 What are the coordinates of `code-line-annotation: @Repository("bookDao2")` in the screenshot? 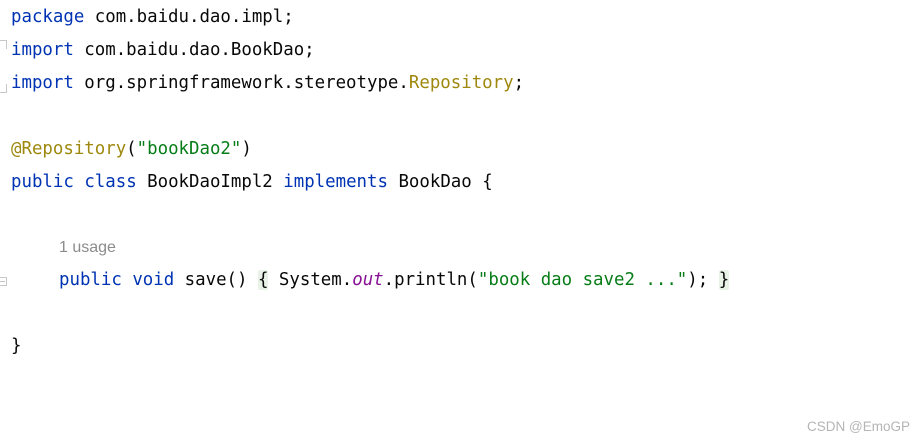 It's located at (131, 149).